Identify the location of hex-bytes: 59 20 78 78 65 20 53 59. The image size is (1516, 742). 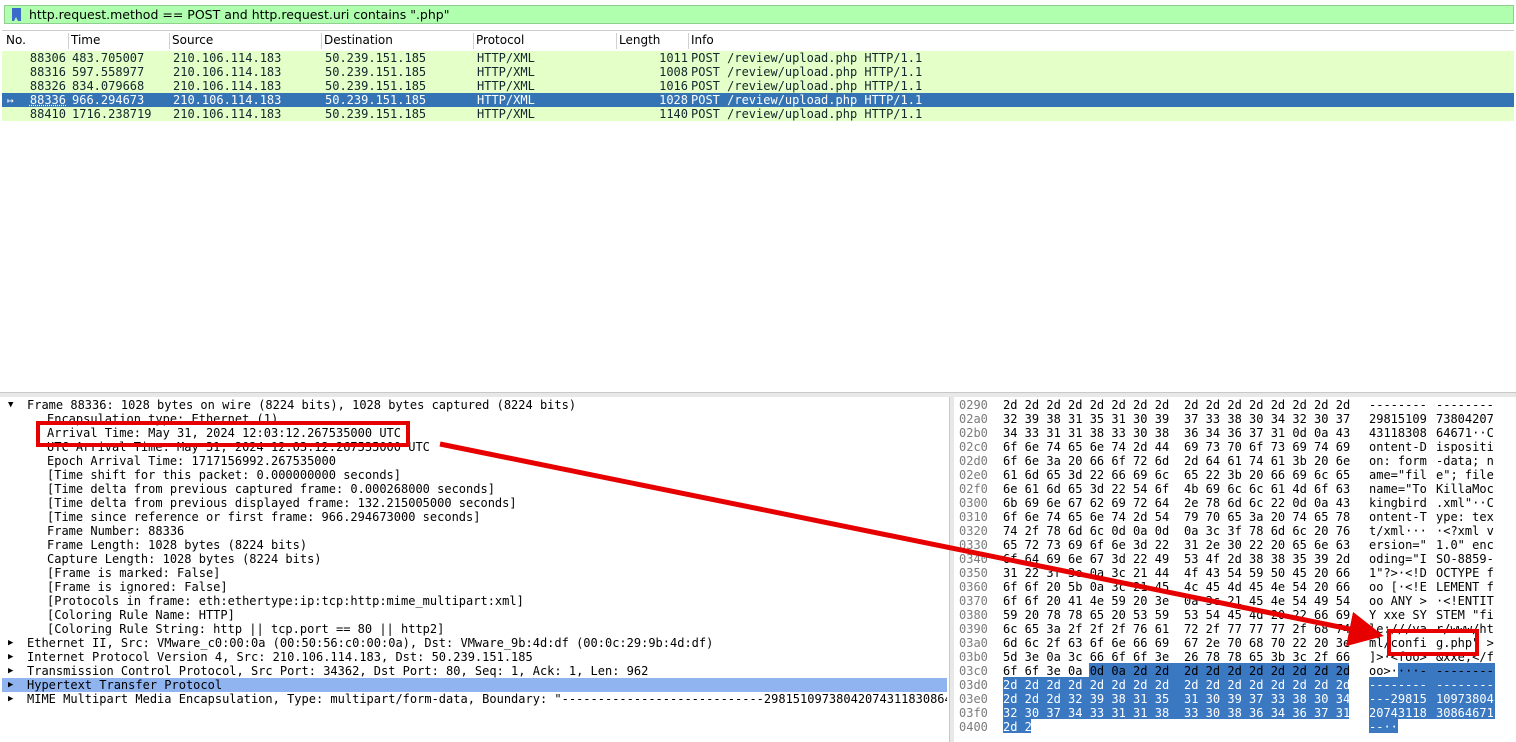
(1086, 615).